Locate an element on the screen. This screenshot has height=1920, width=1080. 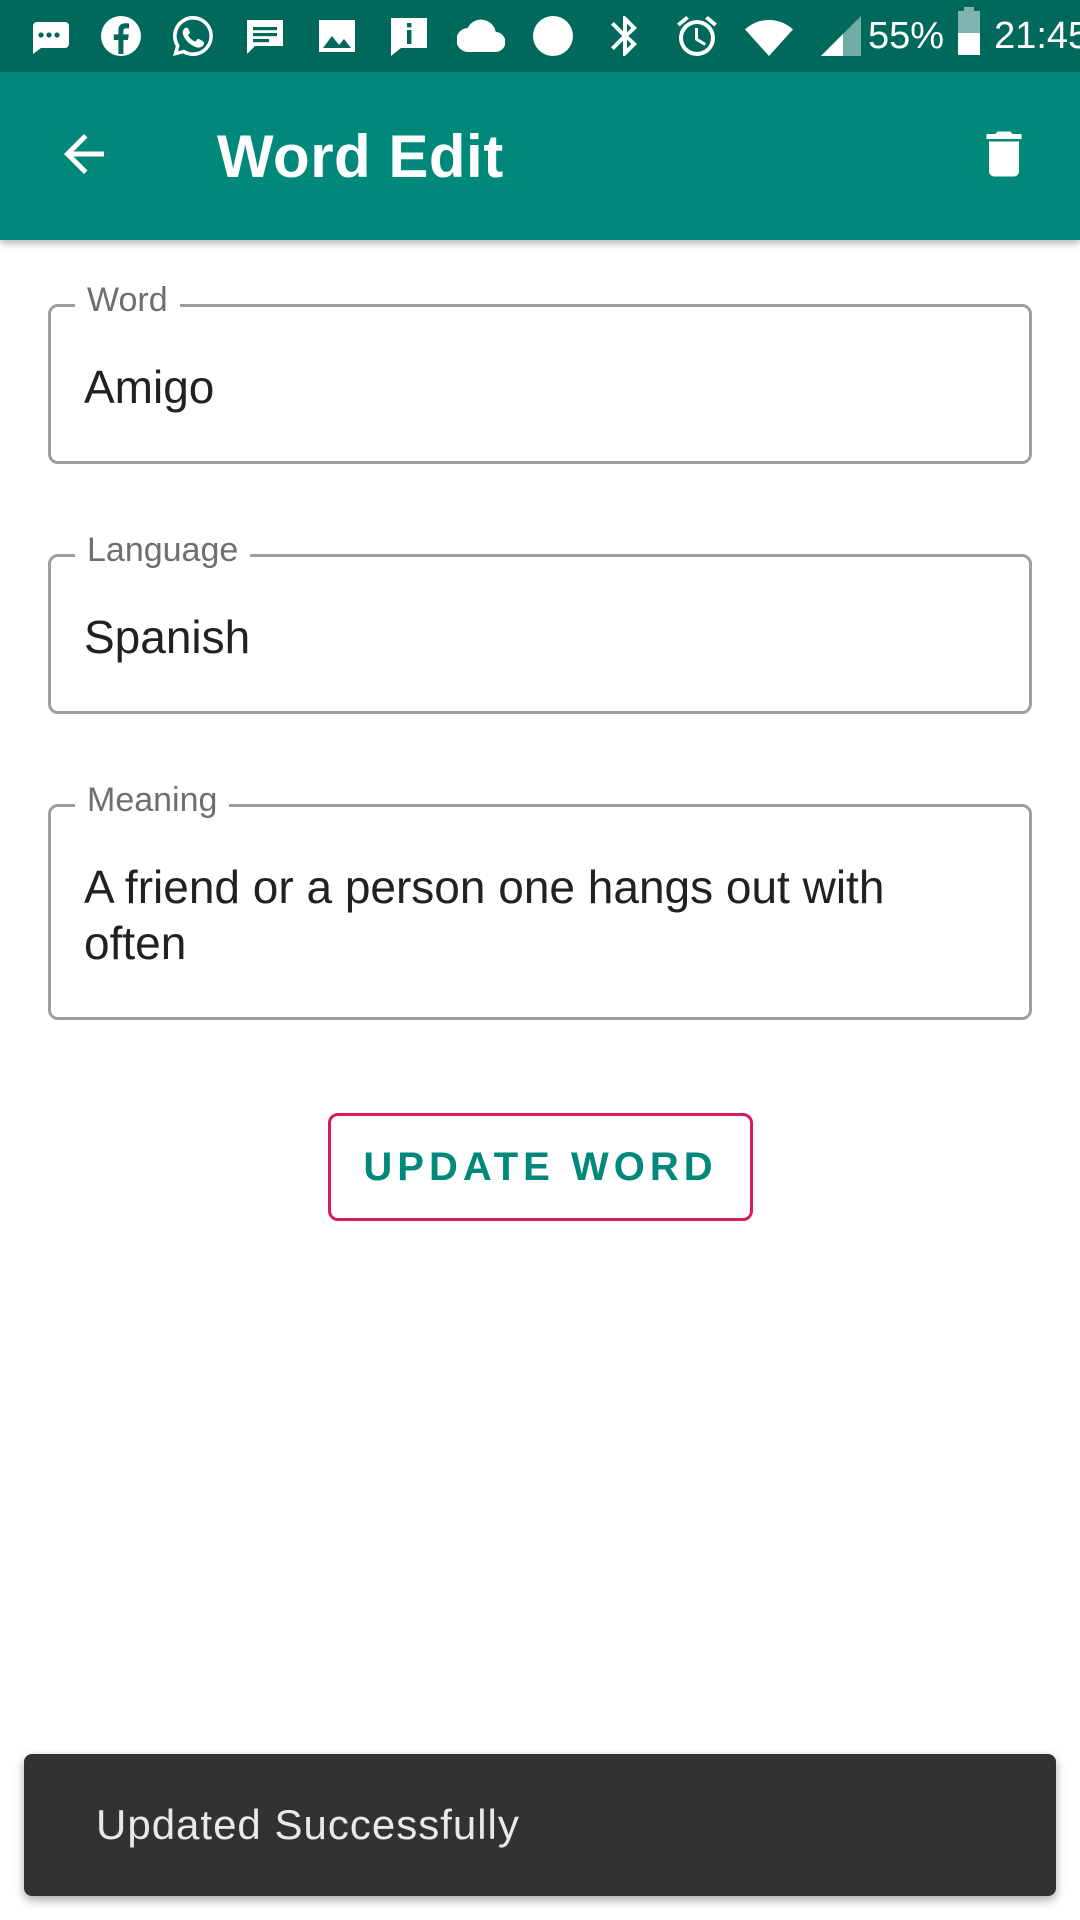
back-button is located at coordinates (84, 156).